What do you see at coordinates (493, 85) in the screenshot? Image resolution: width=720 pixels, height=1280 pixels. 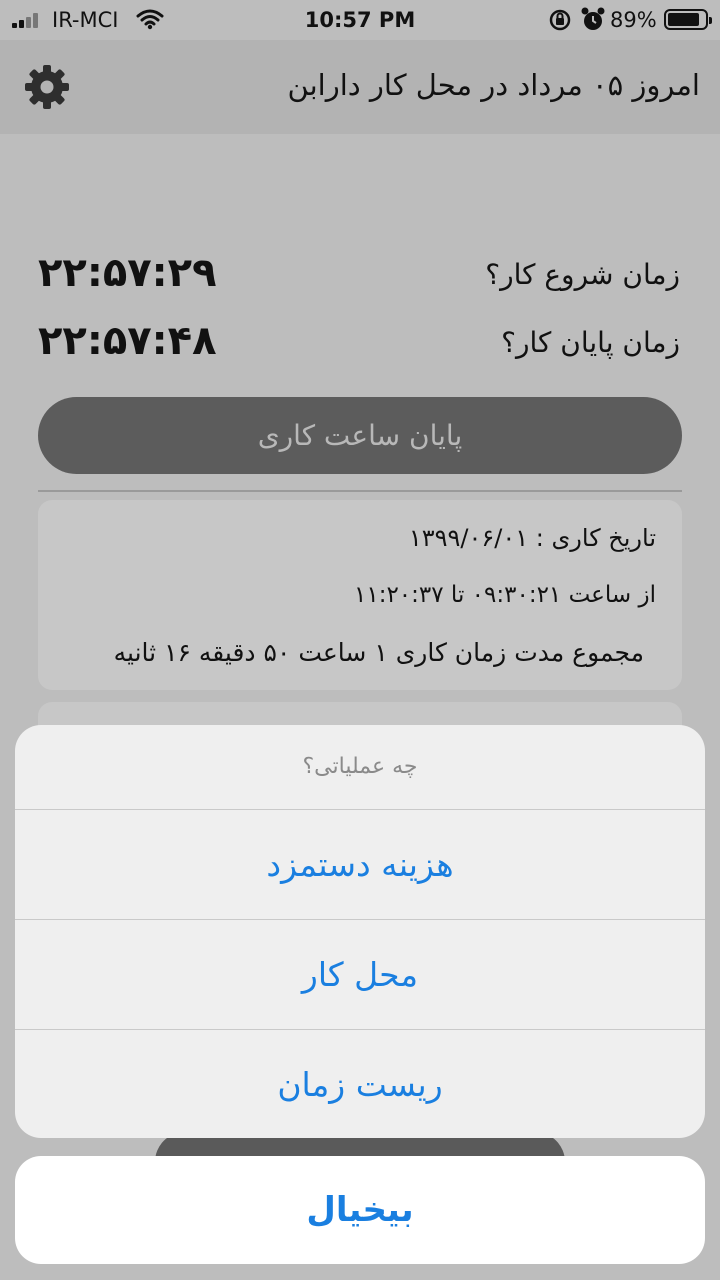 I see `page-title: امروز ۰۵ مرداد در محل کار دارابن` at bounding box center [493, 85].